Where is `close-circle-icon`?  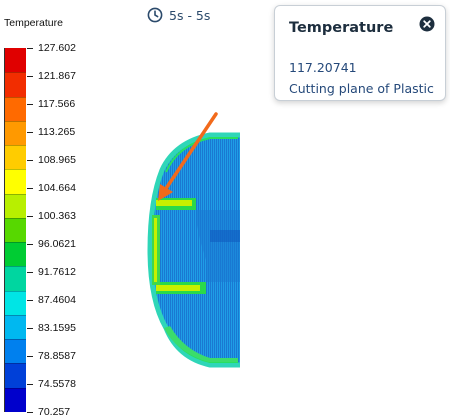 close-circle-icon is located at coordinates (427, 24).